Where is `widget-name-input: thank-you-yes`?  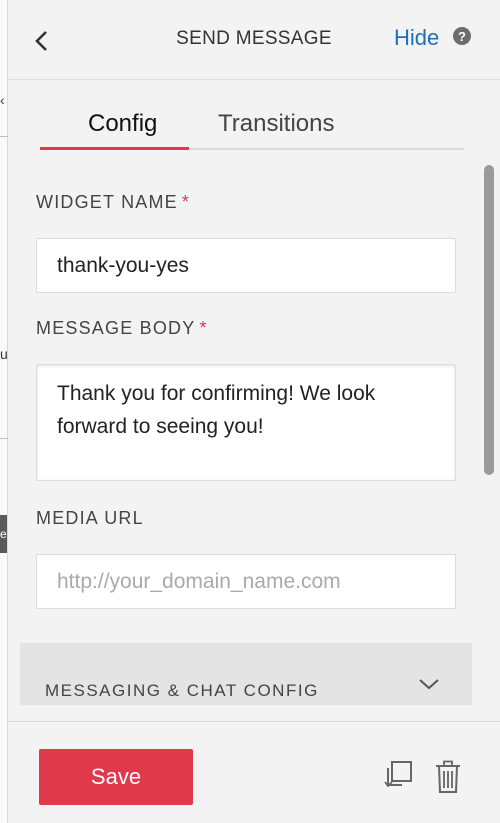
widget-name-input: thank-you-yes is located at coordinates (246, 265).